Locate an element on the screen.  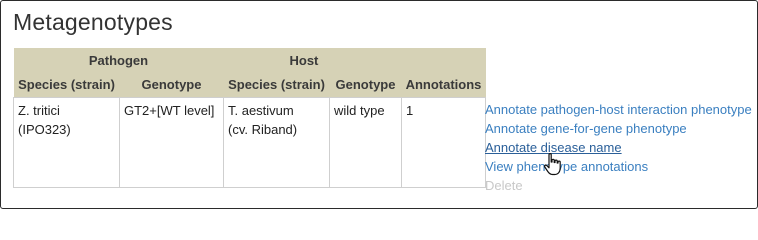
hand-pointer-icon is located at coordinates (552, 164).